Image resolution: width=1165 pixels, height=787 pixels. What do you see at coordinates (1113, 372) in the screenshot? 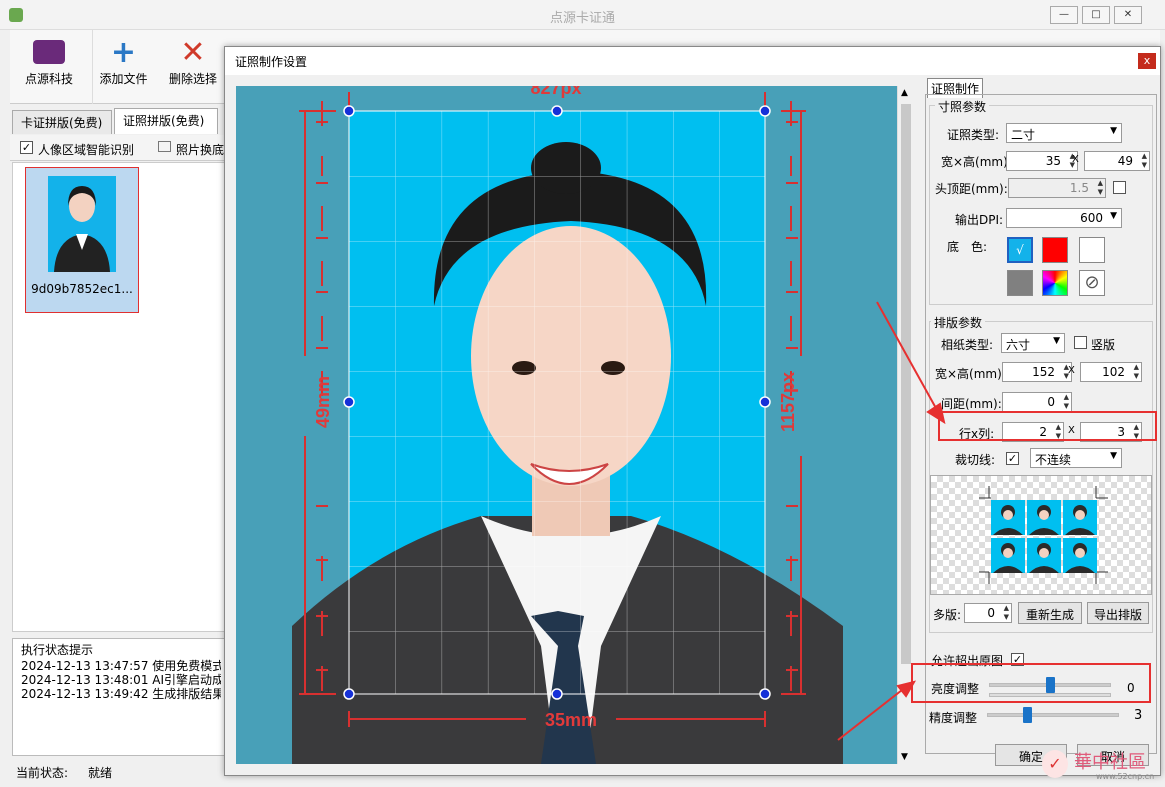
I see `paper-height-value: 102` at bounding box center [1113, 372].